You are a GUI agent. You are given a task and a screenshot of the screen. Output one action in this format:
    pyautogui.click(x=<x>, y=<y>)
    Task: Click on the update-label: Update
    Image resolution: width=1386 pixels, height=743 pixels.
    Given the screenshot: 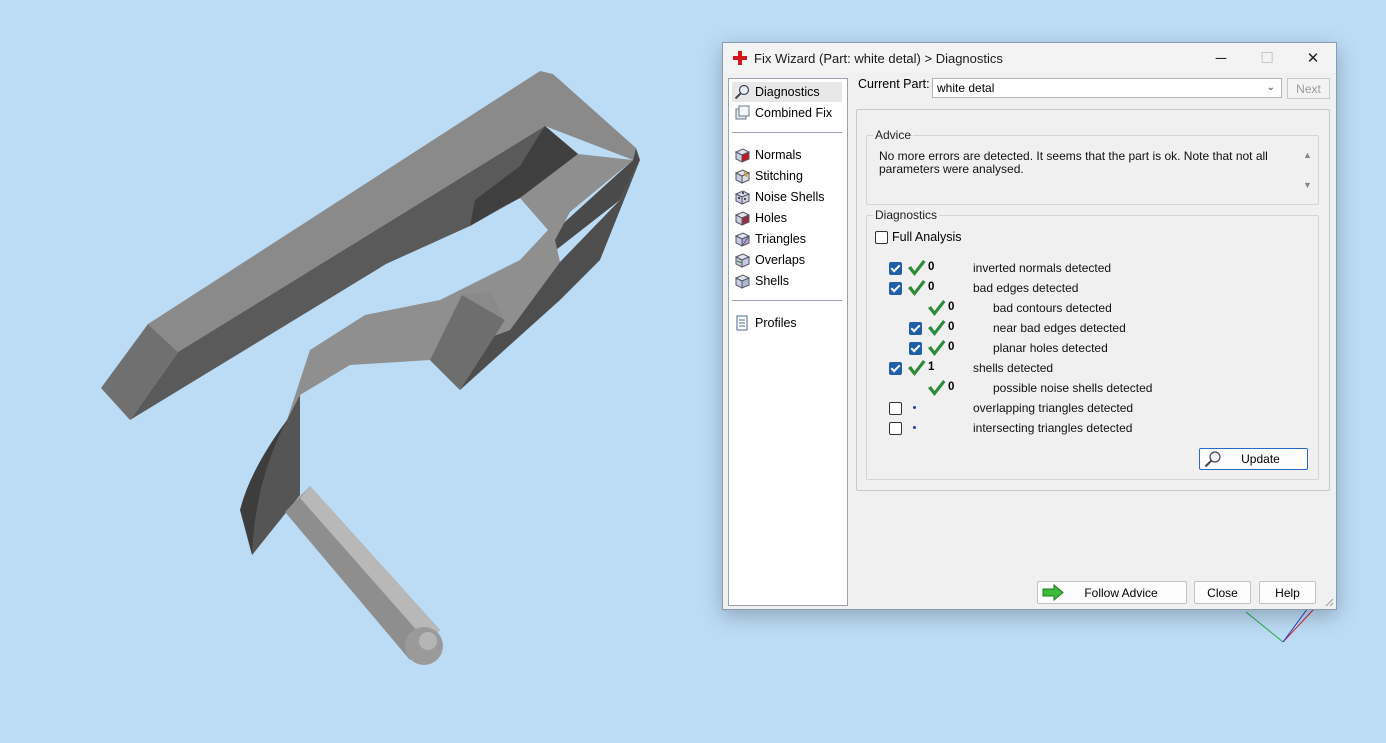 What is the action you would take?
    pyautogui.click(x=1260, y=459)
    